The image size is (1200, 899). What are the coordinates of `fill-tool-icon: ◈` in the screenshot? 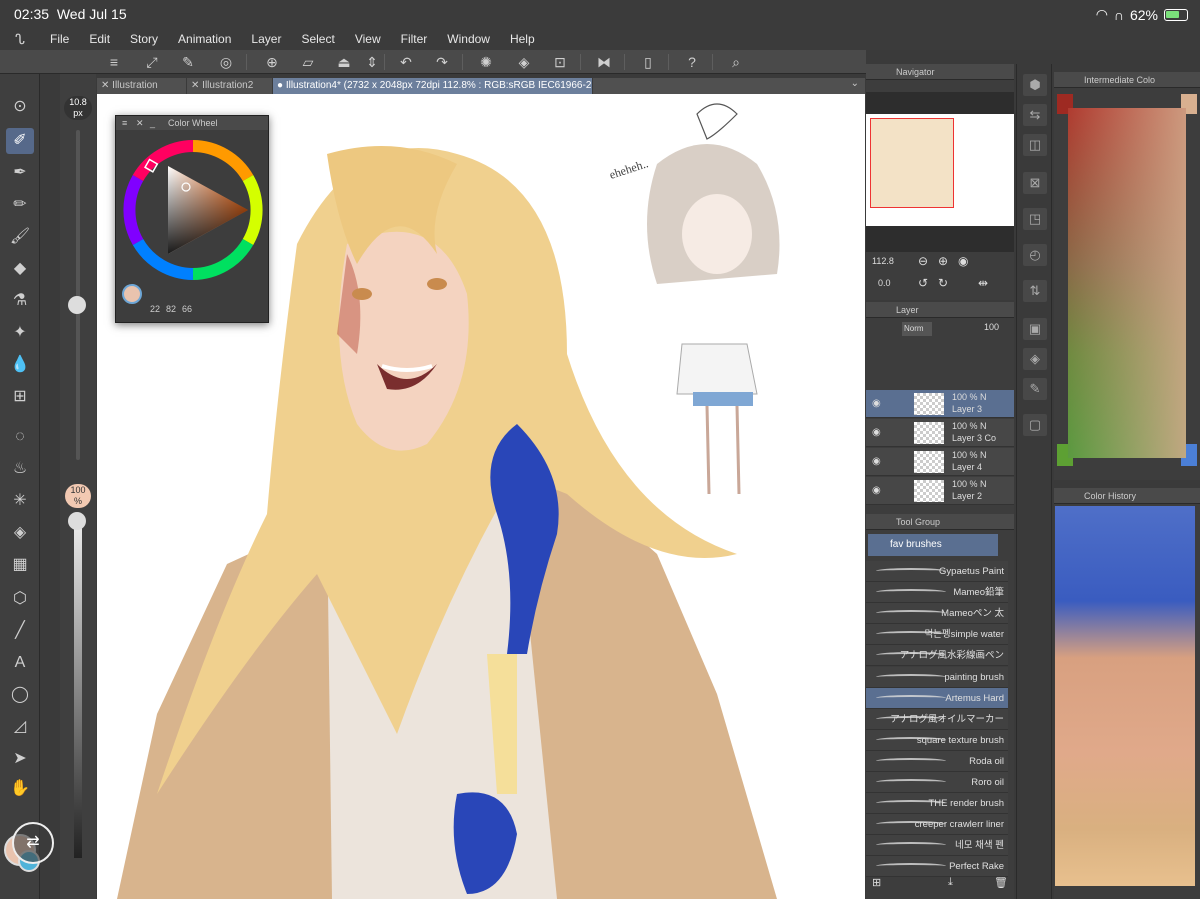 It's located at (20, 533).